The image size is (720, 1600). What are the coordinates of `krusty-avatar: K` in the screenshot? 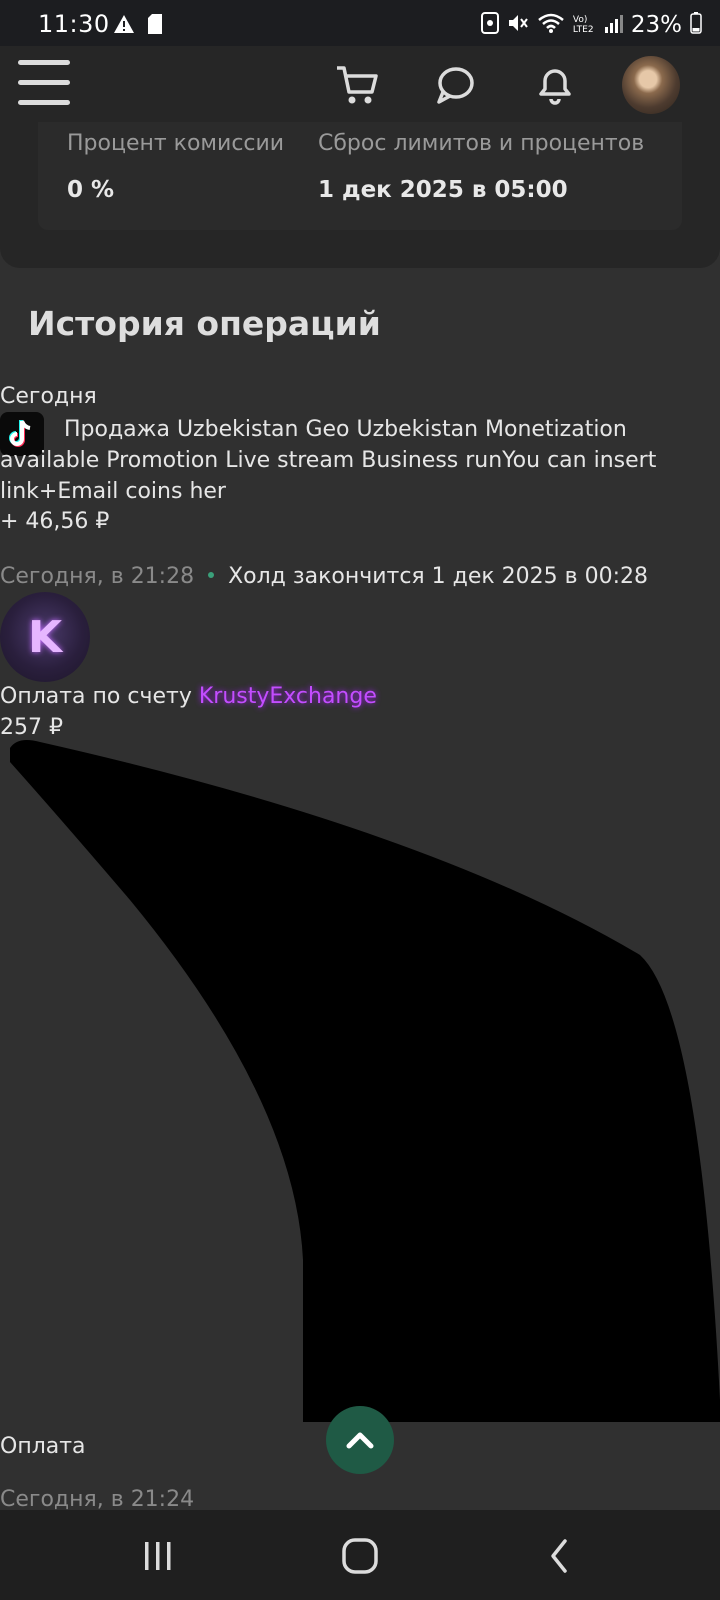 It's located at (45, 637).